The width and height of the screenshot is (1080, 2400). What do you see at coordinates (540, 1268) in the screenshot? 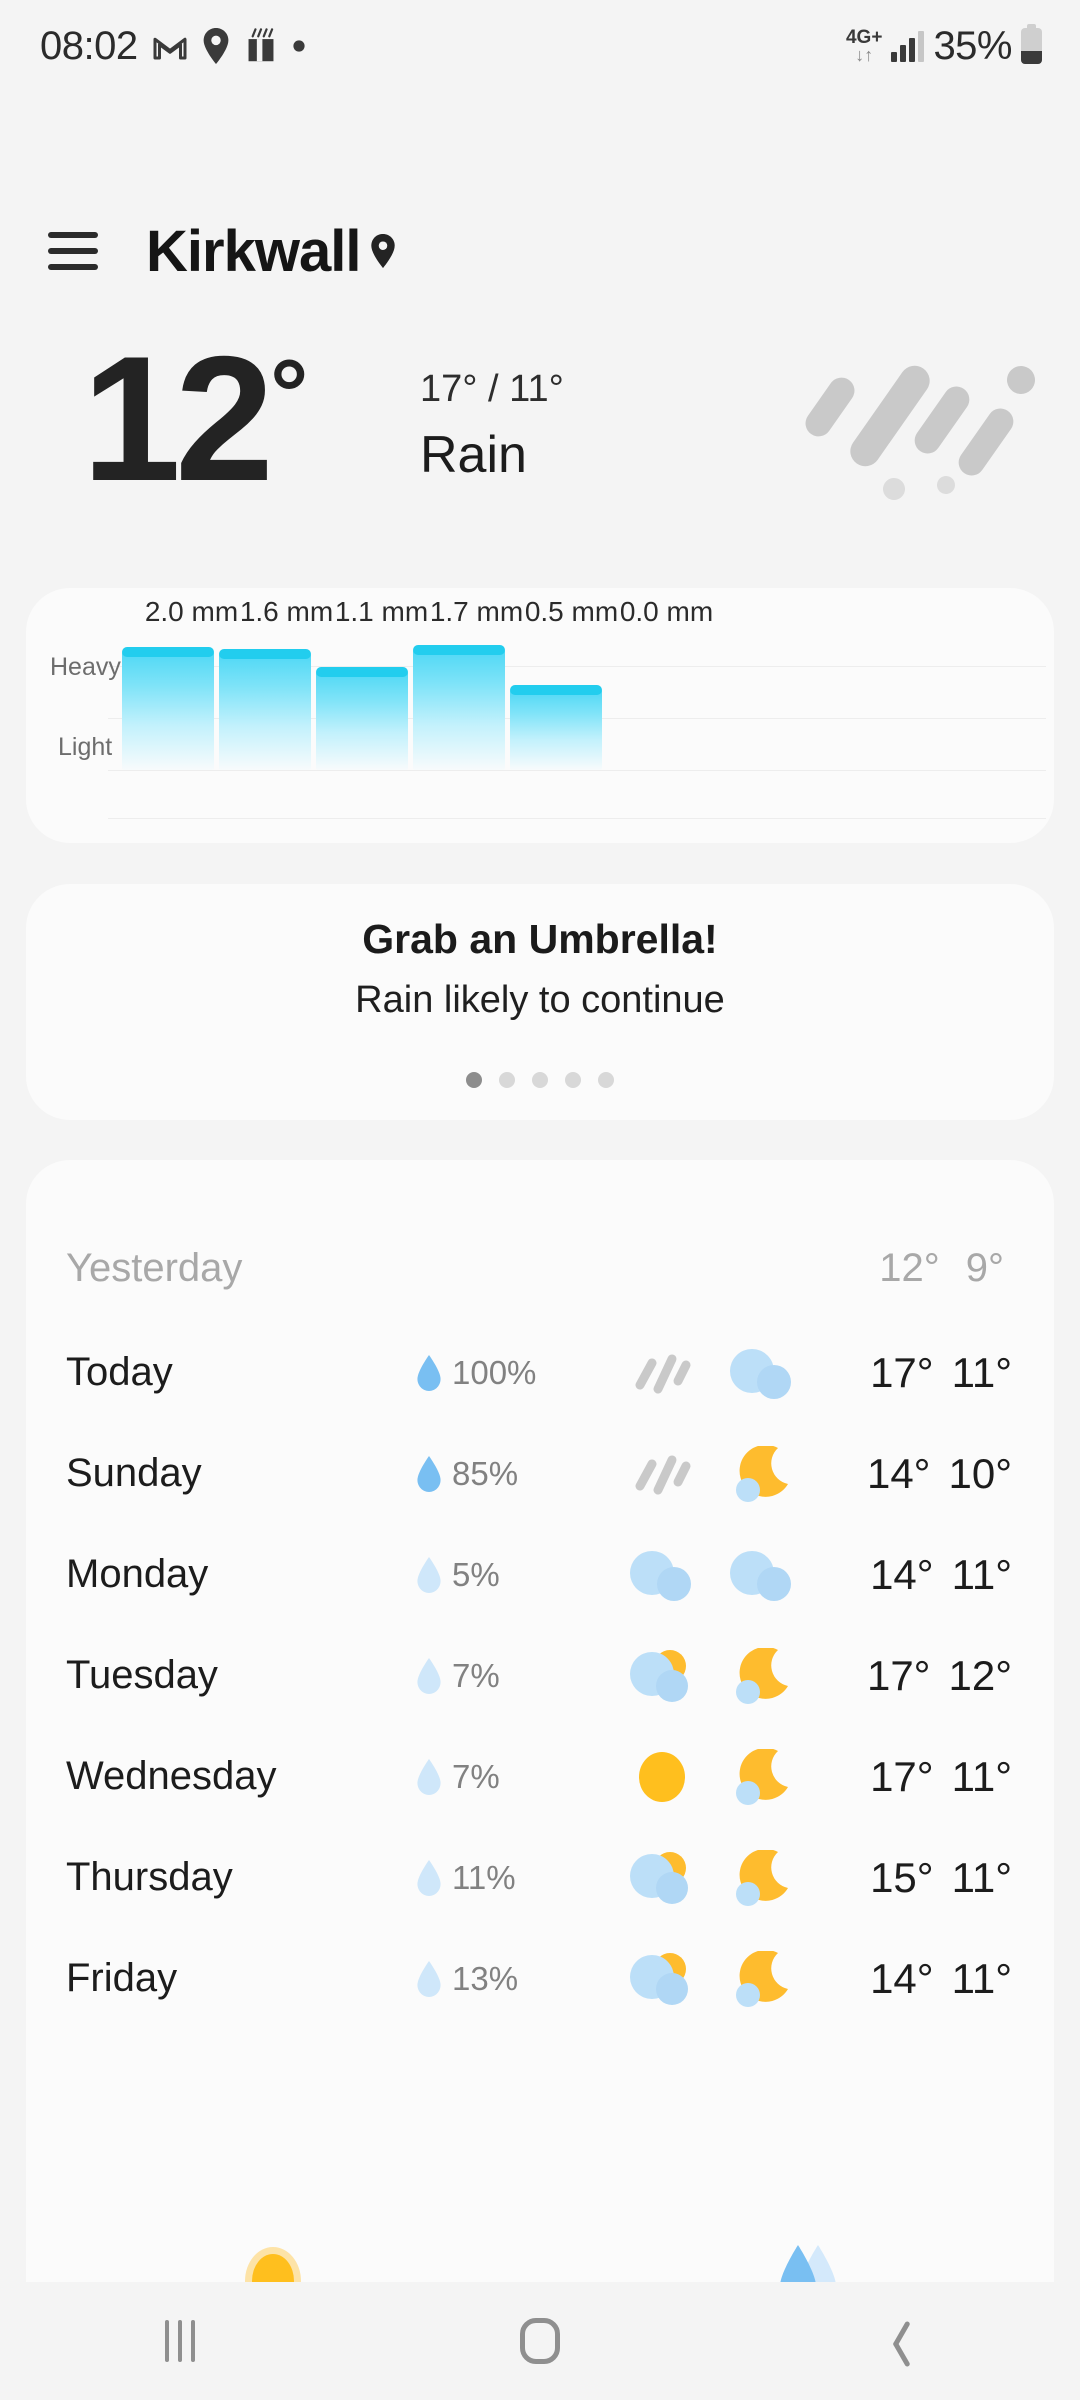
I see `table-row: Yesterday 12° 9°` at bounding box center [540, 1268].